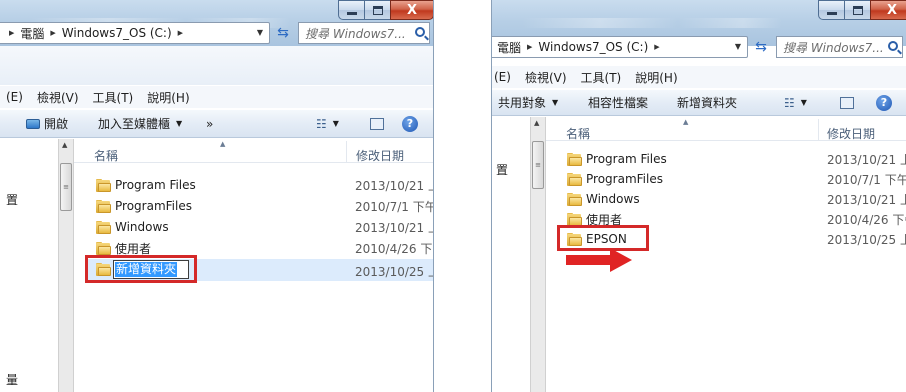  I want to click on address-bar: 電腦 ▶ Windows7_OS (C:) ▶ ▼, so click(620, 47).